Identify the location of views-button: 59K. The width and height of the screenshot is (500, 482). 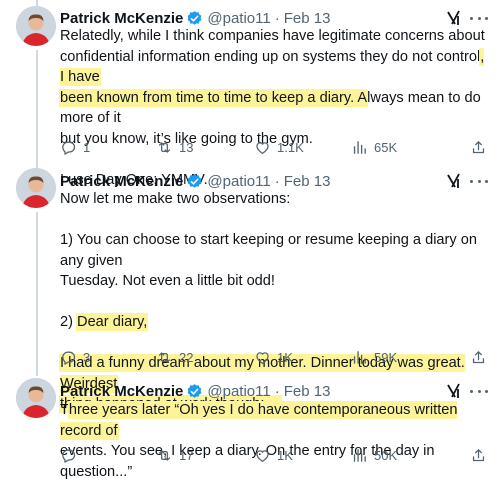
(374, 357).